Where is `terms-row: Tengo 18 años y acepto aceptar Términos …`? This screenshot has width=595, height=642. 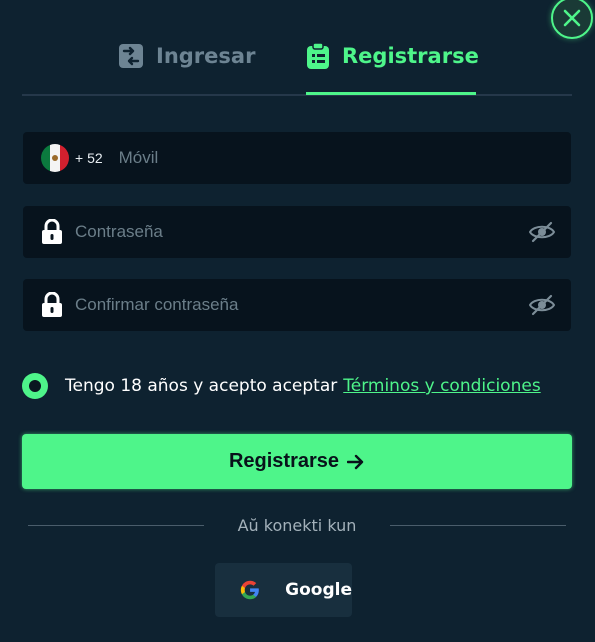 terms-row: Tengo 18 años y acepto aceptar Términos … is located at coordinates (281, 386).